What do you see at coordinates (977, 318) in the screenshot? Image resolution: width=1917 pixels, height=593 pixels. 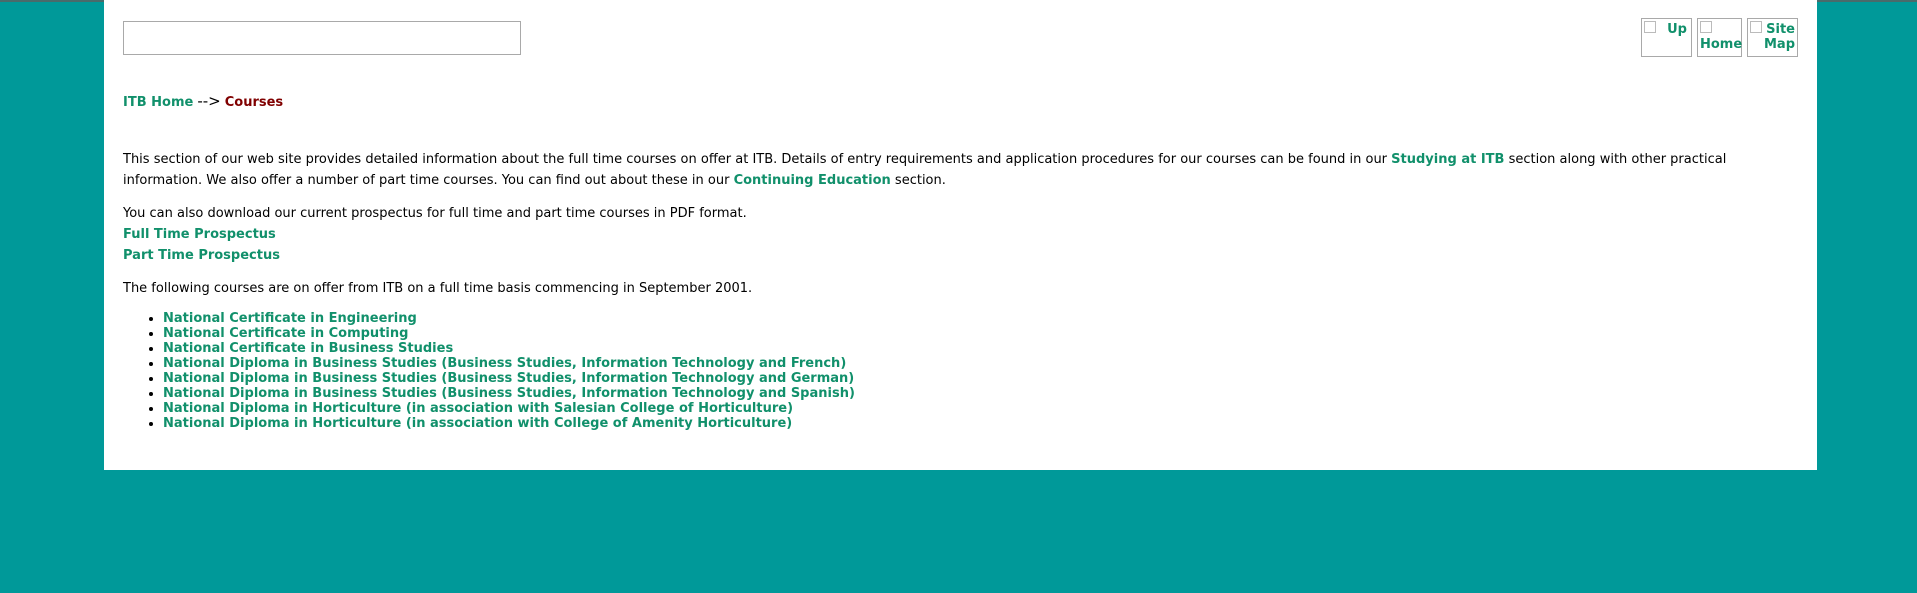 I see `list-item: National Certificate in Engineering` at bounding box center [977, 318].